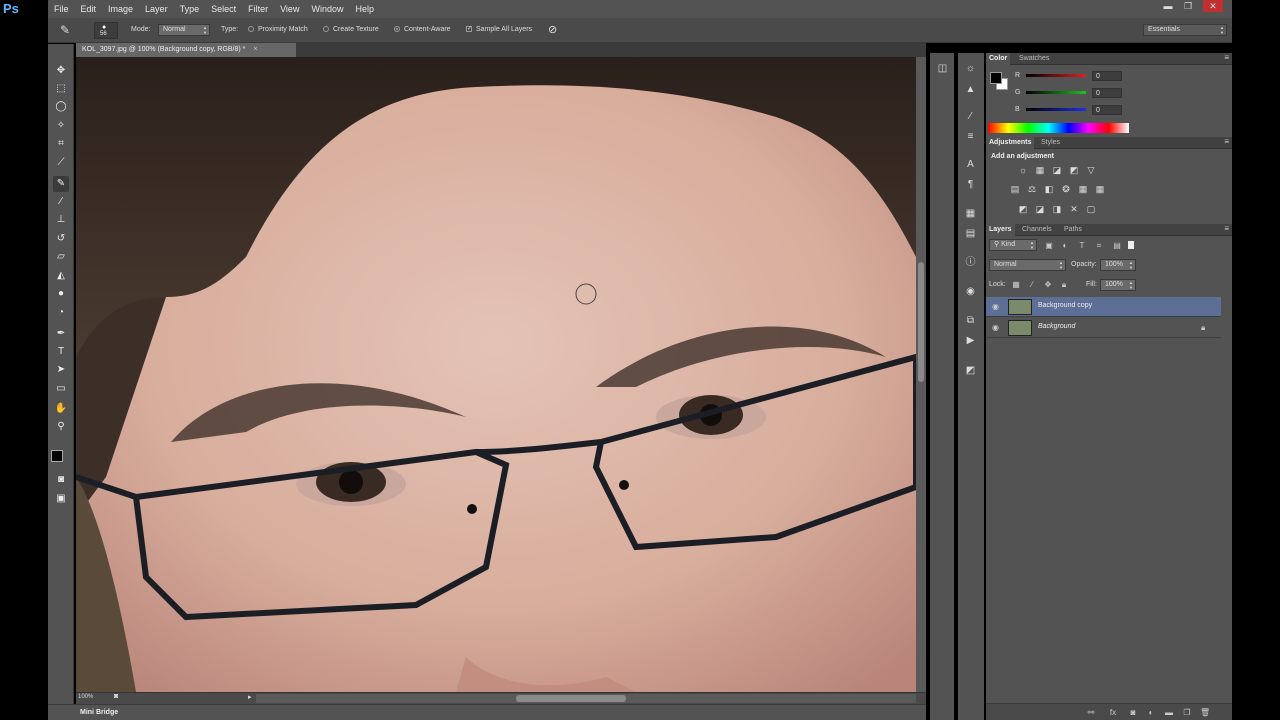  I want to click on lasso-tool-icon: ◯, so click(61, 107).